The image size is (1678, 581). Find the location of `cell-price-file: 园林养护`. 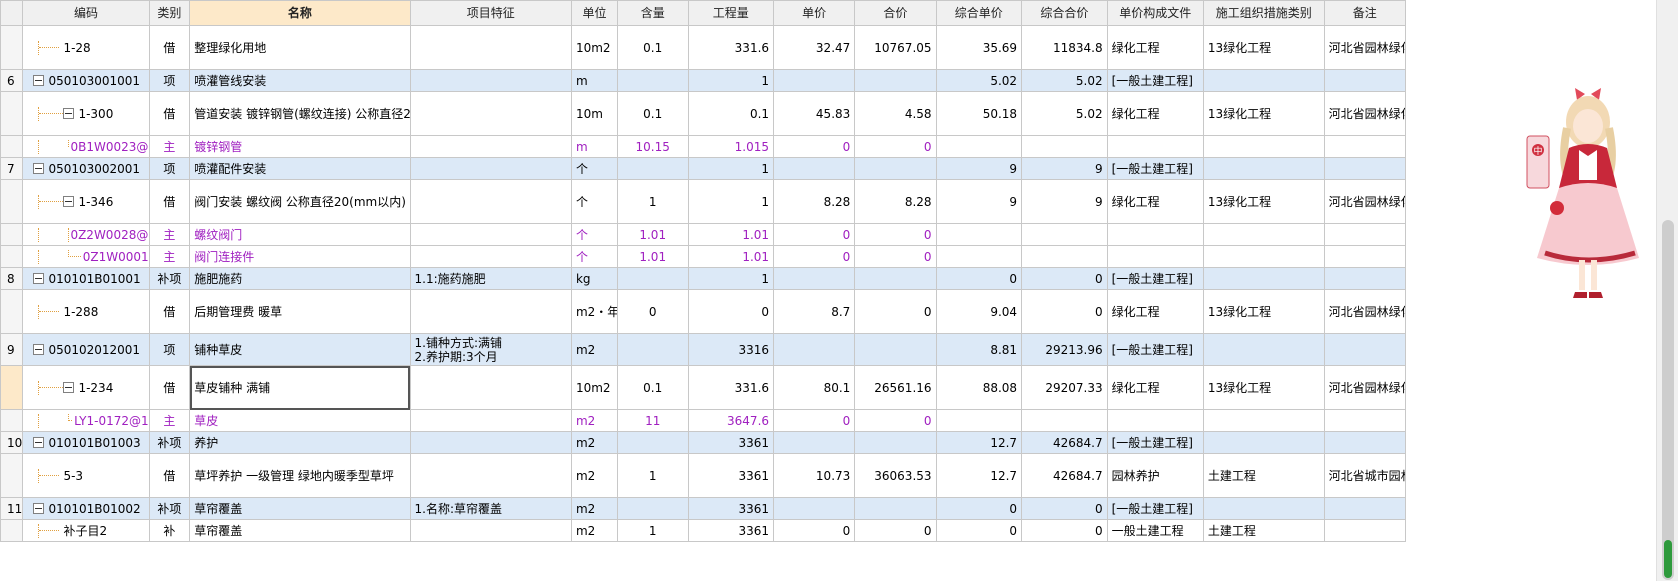

cell-price-file: 园林养护 is located at coordinates (1155, 475).